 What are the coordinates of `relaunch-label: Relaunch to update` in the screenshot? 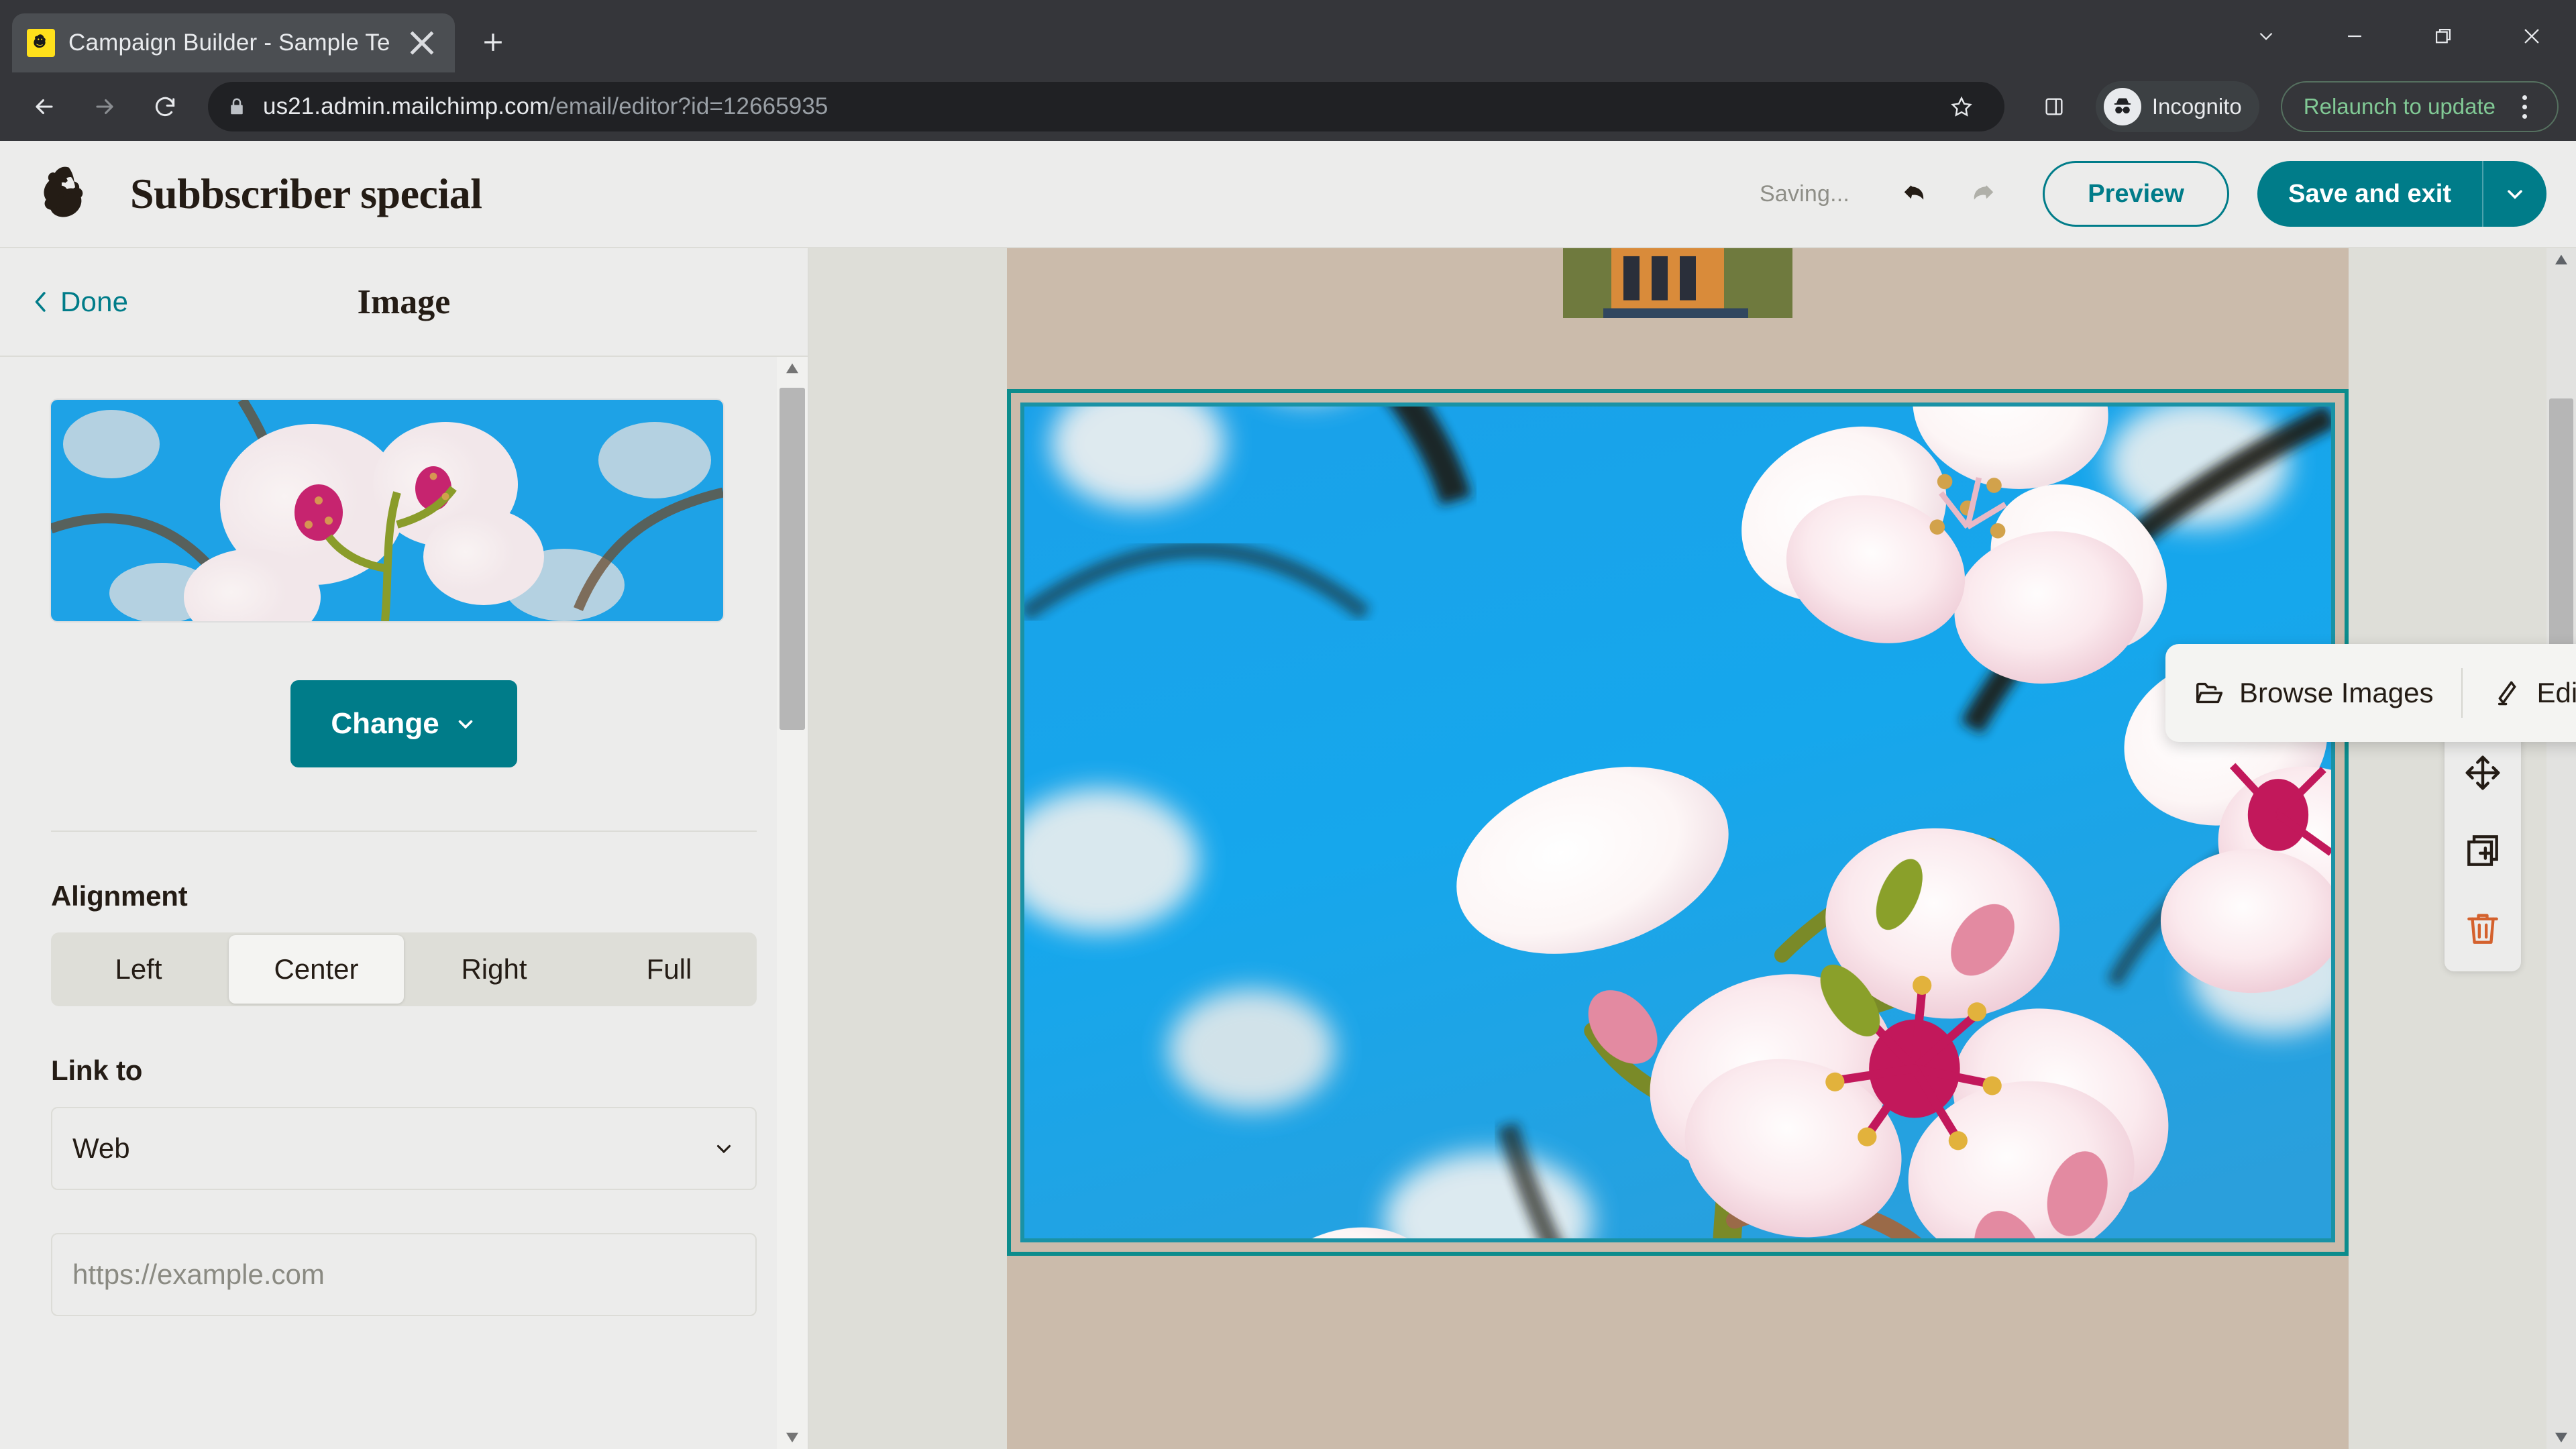 It's located at (2399, 106).